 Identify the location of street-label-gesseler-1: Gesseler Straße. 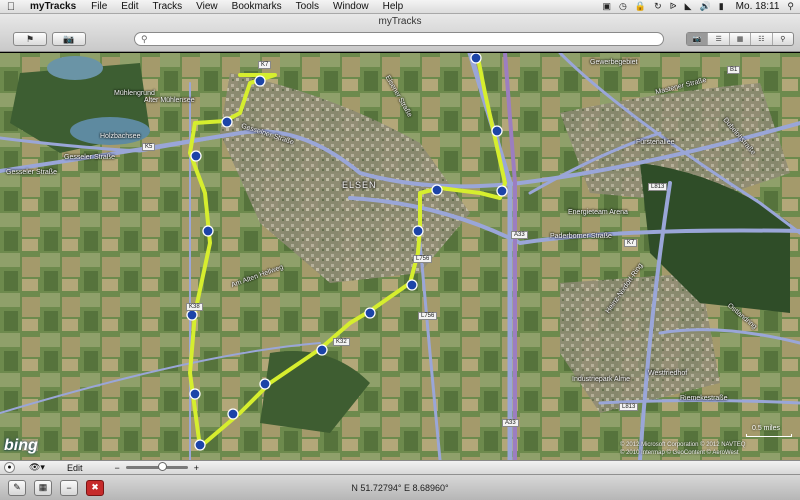
(31, 172).